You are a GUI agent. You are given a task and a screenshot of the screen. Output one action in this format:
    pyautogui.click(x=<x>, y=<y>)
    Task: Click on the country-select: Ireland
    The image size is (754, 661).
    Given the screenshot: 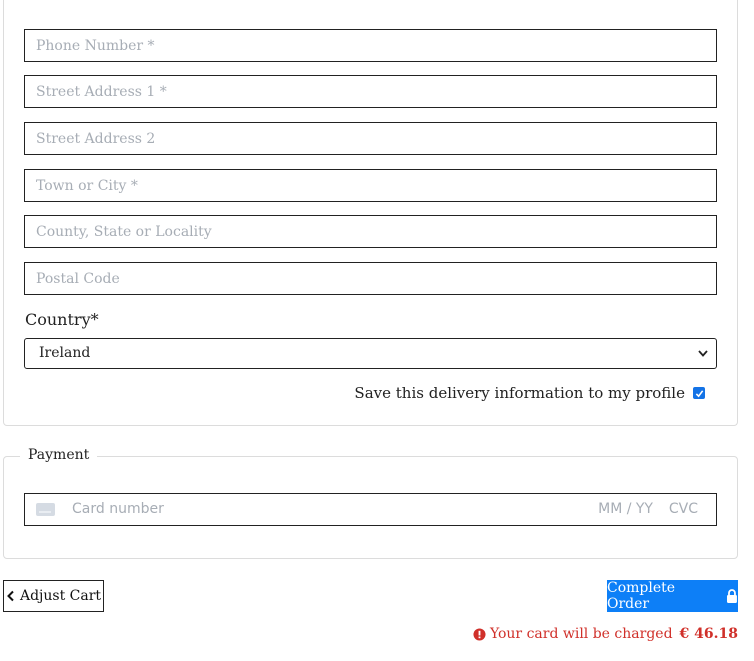 What is the action you would take?
    pyautogui.click(x=370, y=353)
    